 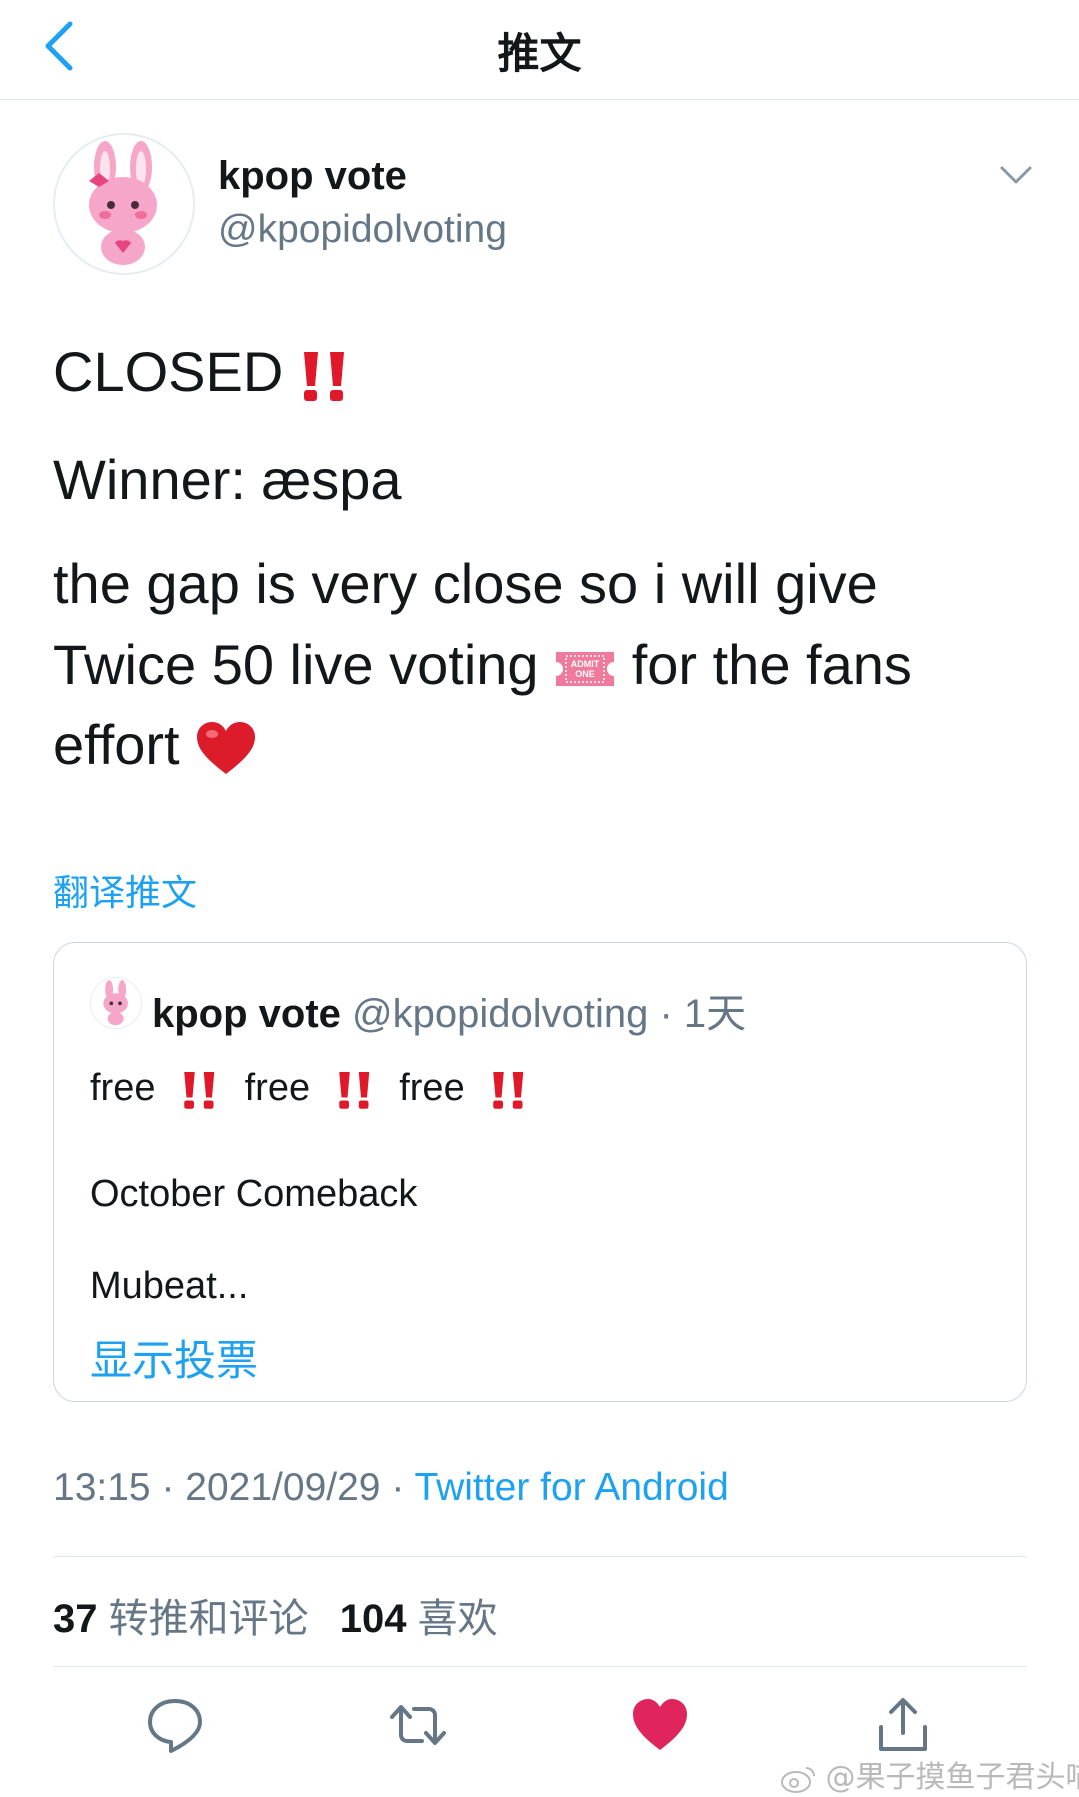 I want to click on retweets-label: 转推和评论, so click(x=208, y=1619).